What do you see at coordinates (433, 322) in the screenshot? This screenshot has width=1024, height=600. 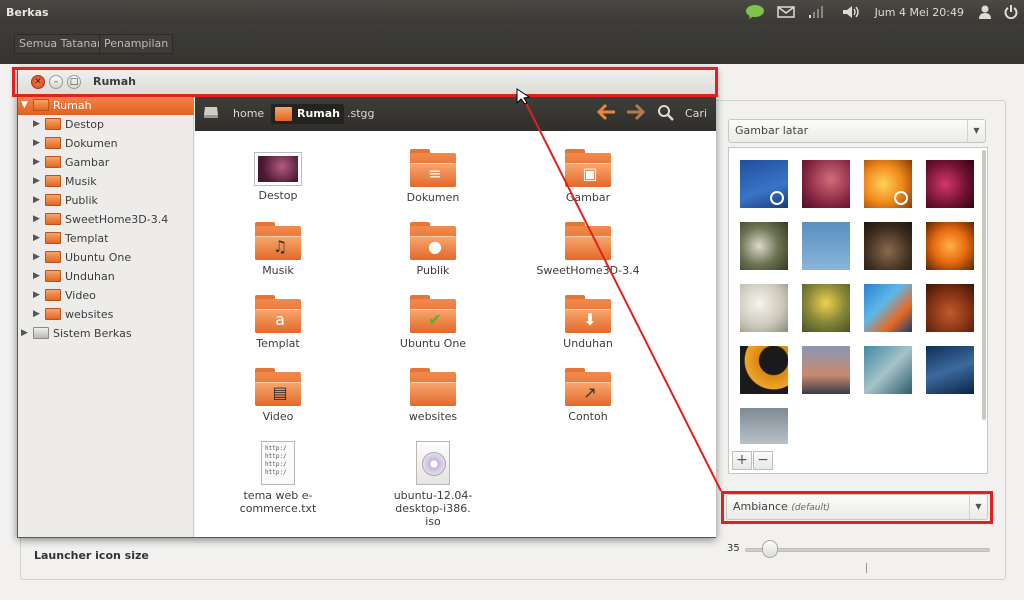 I see `file-item: ✔ Ubuntu One` at bounding box center [433, 322].